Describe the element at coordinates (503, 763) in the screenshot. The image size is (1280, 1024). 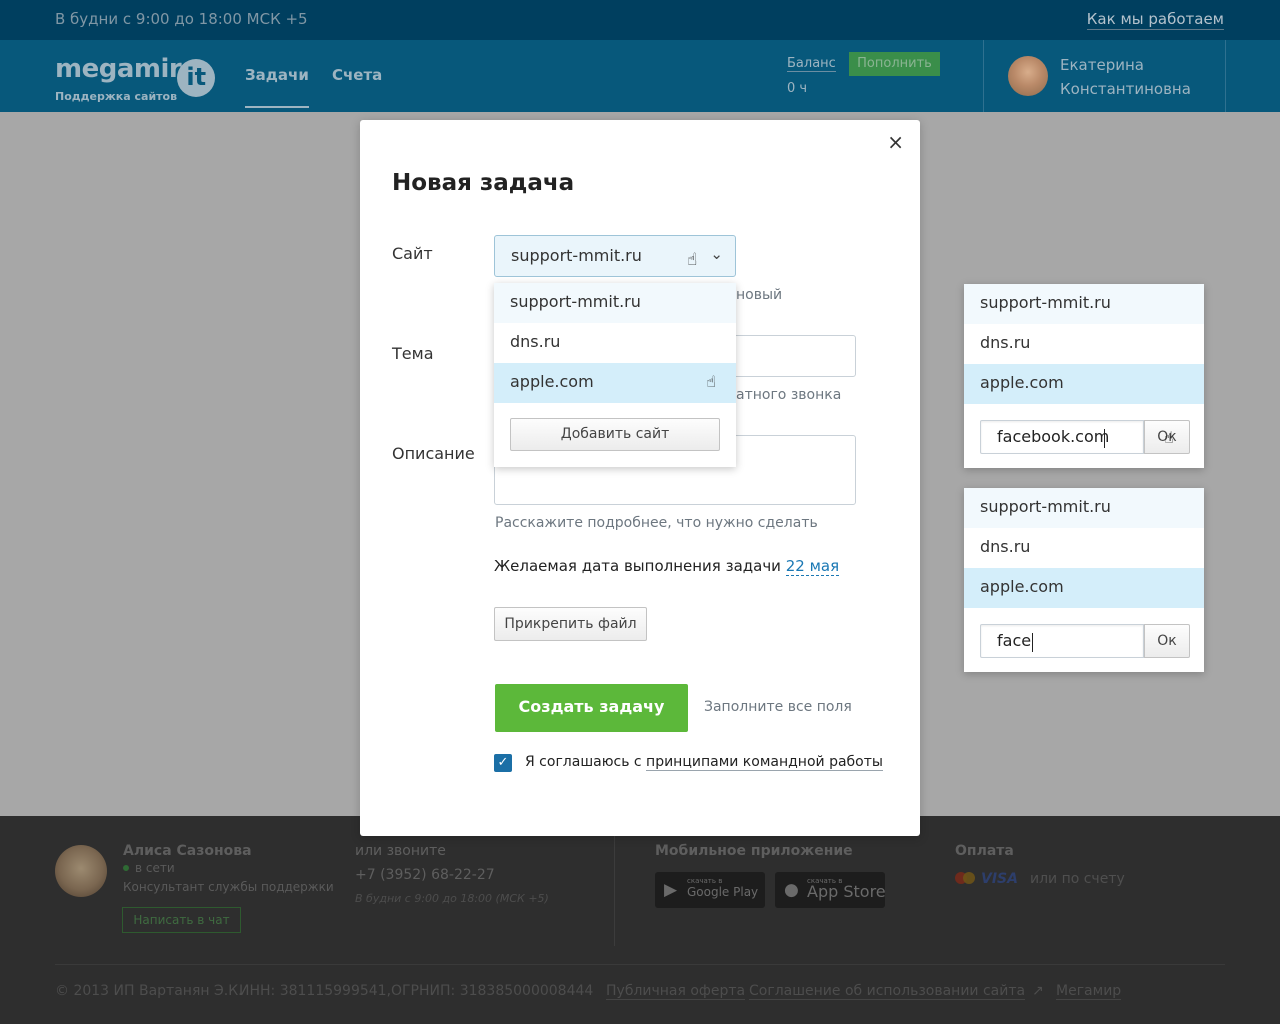
I see `agree-checkbox: ✓` at that location.